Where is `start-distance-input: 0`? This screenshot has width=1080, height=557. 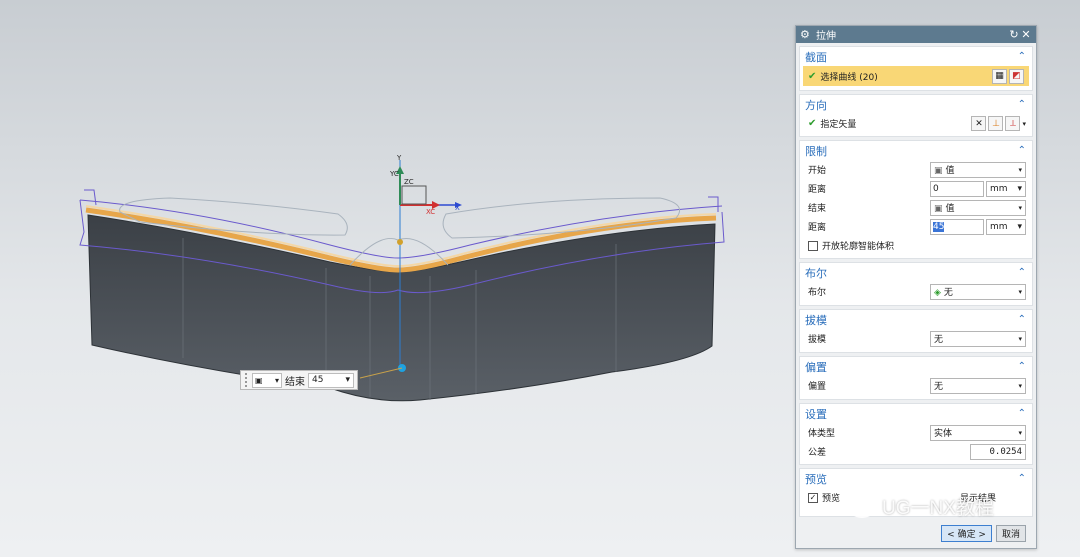
start-distance-input: 0 is located at coordinates (957, 188).